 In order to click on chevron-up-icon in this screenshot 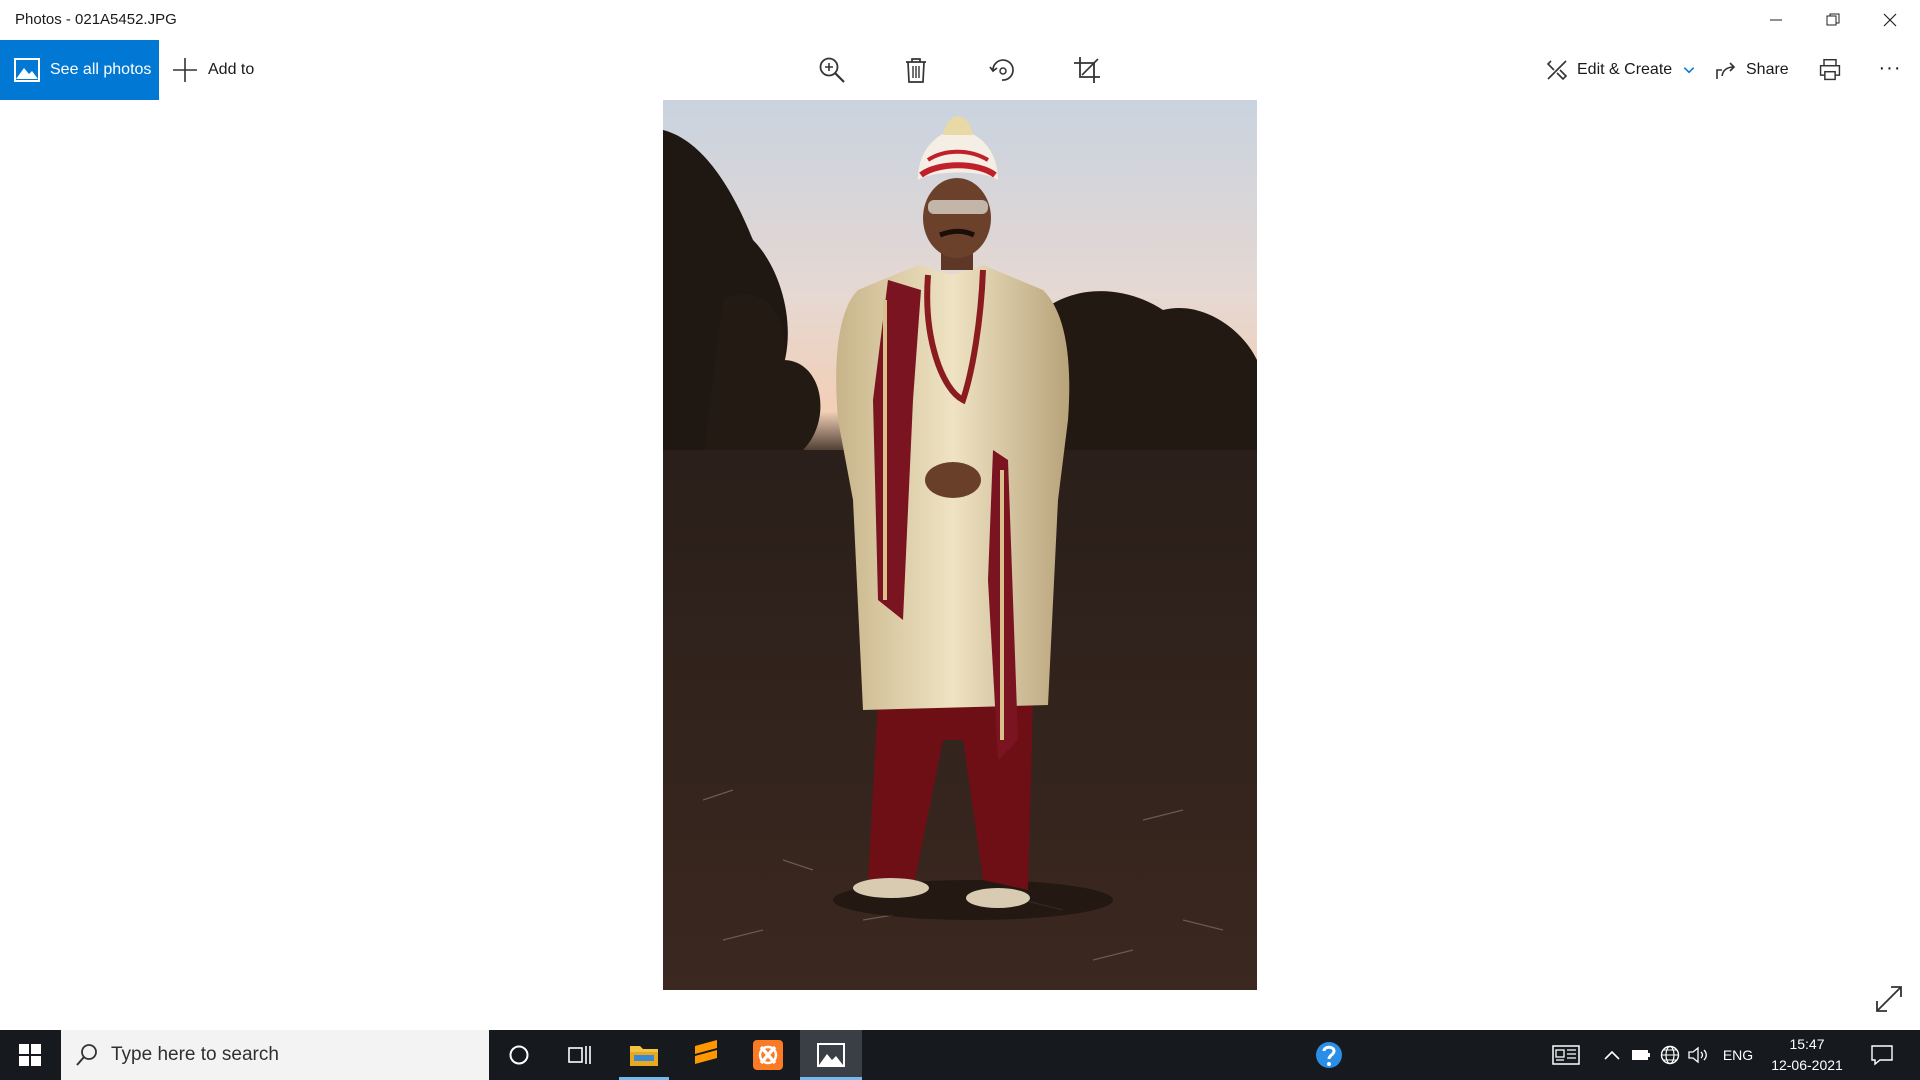, I will do `click(1612, 1055)`.